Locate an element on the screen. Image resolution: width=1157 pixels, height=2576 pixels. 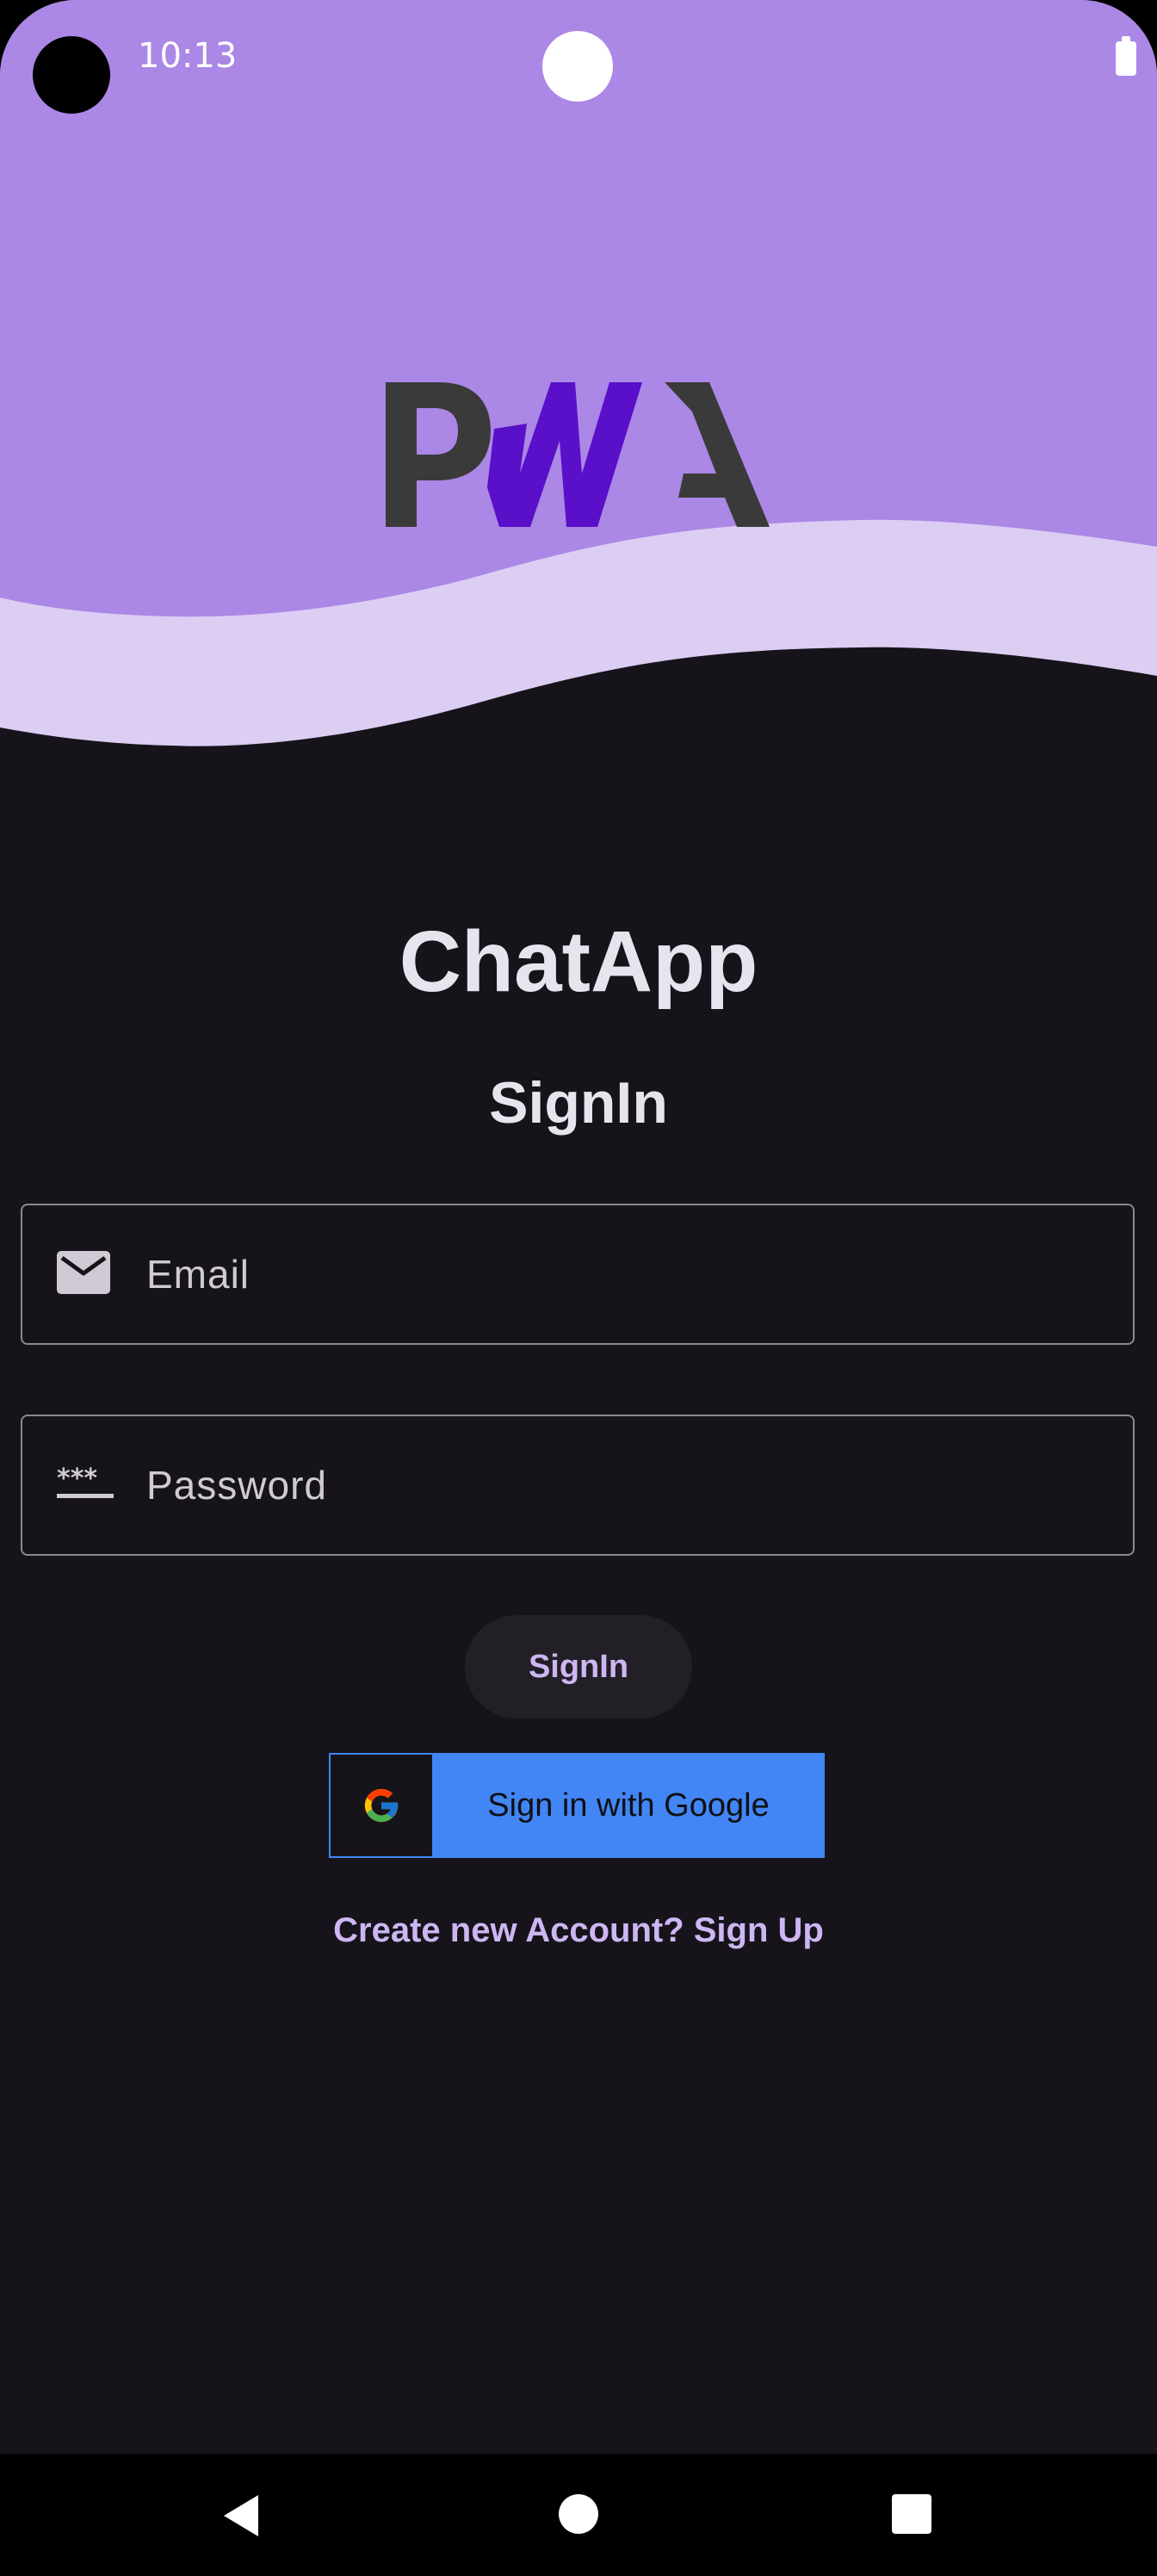
recent-apps-icon is located at coordinates (912, 2514).